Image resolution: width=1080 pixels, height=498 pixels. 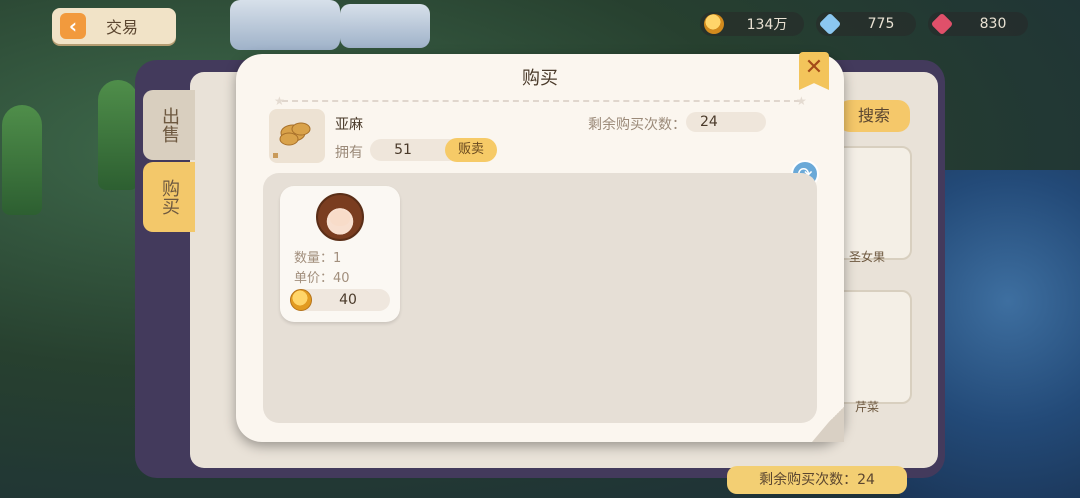 What do you see at coordinates (540, 78) in the screenshot?
I see `dialog-title: 购买` at bounding box center [540, 78].